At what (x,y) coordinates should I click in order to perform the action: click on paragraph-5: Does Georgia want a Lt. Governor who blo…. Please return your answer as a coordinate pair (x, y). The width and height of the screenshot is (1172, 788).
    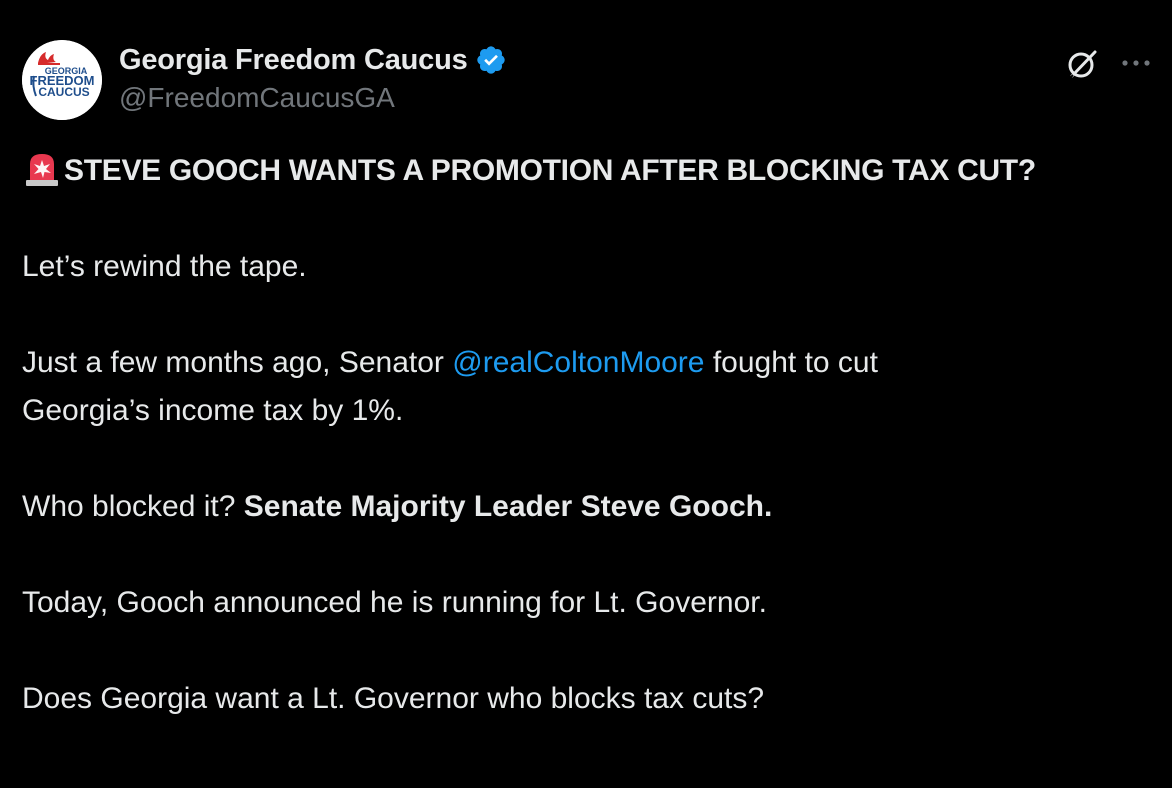
    Looking at the image, I should click on (393, 698).